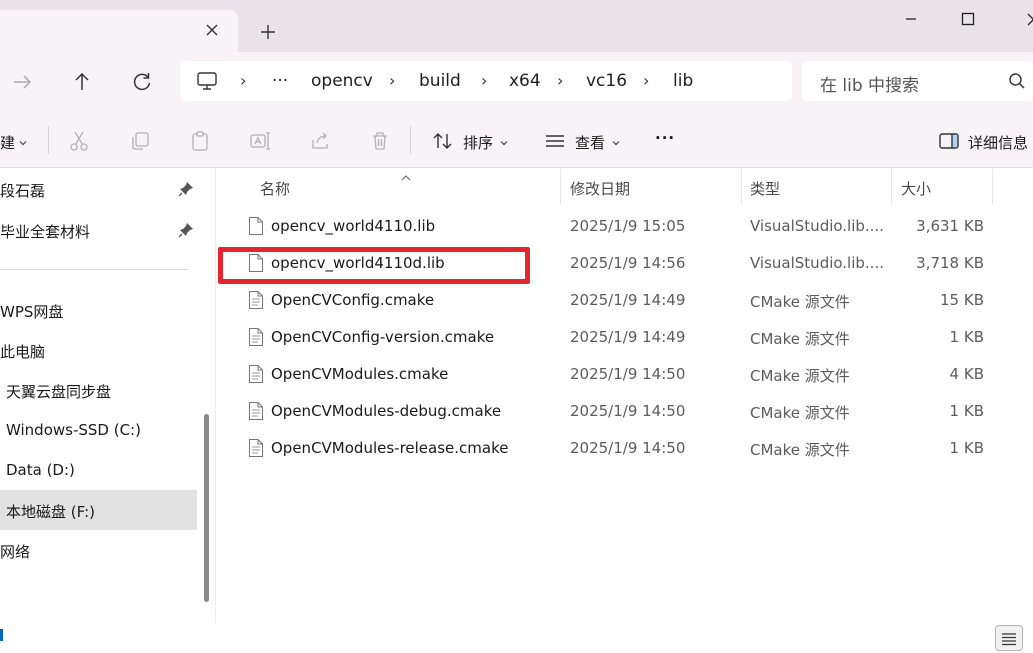  Describe the element at coordinates (275, 188) in the screenshot. I see `column-header-name: 名称` at that location.